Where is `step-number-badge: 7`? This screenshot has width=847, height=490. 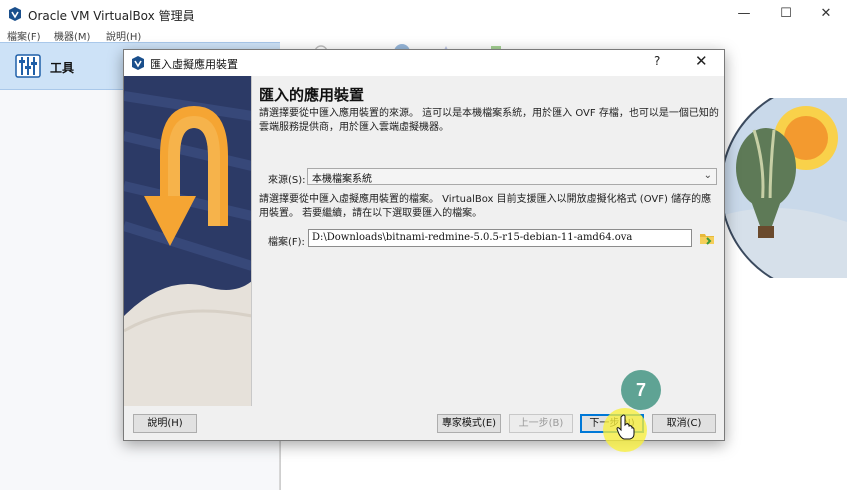 step-number-badge: 7 is located at coordinates (641, 390).